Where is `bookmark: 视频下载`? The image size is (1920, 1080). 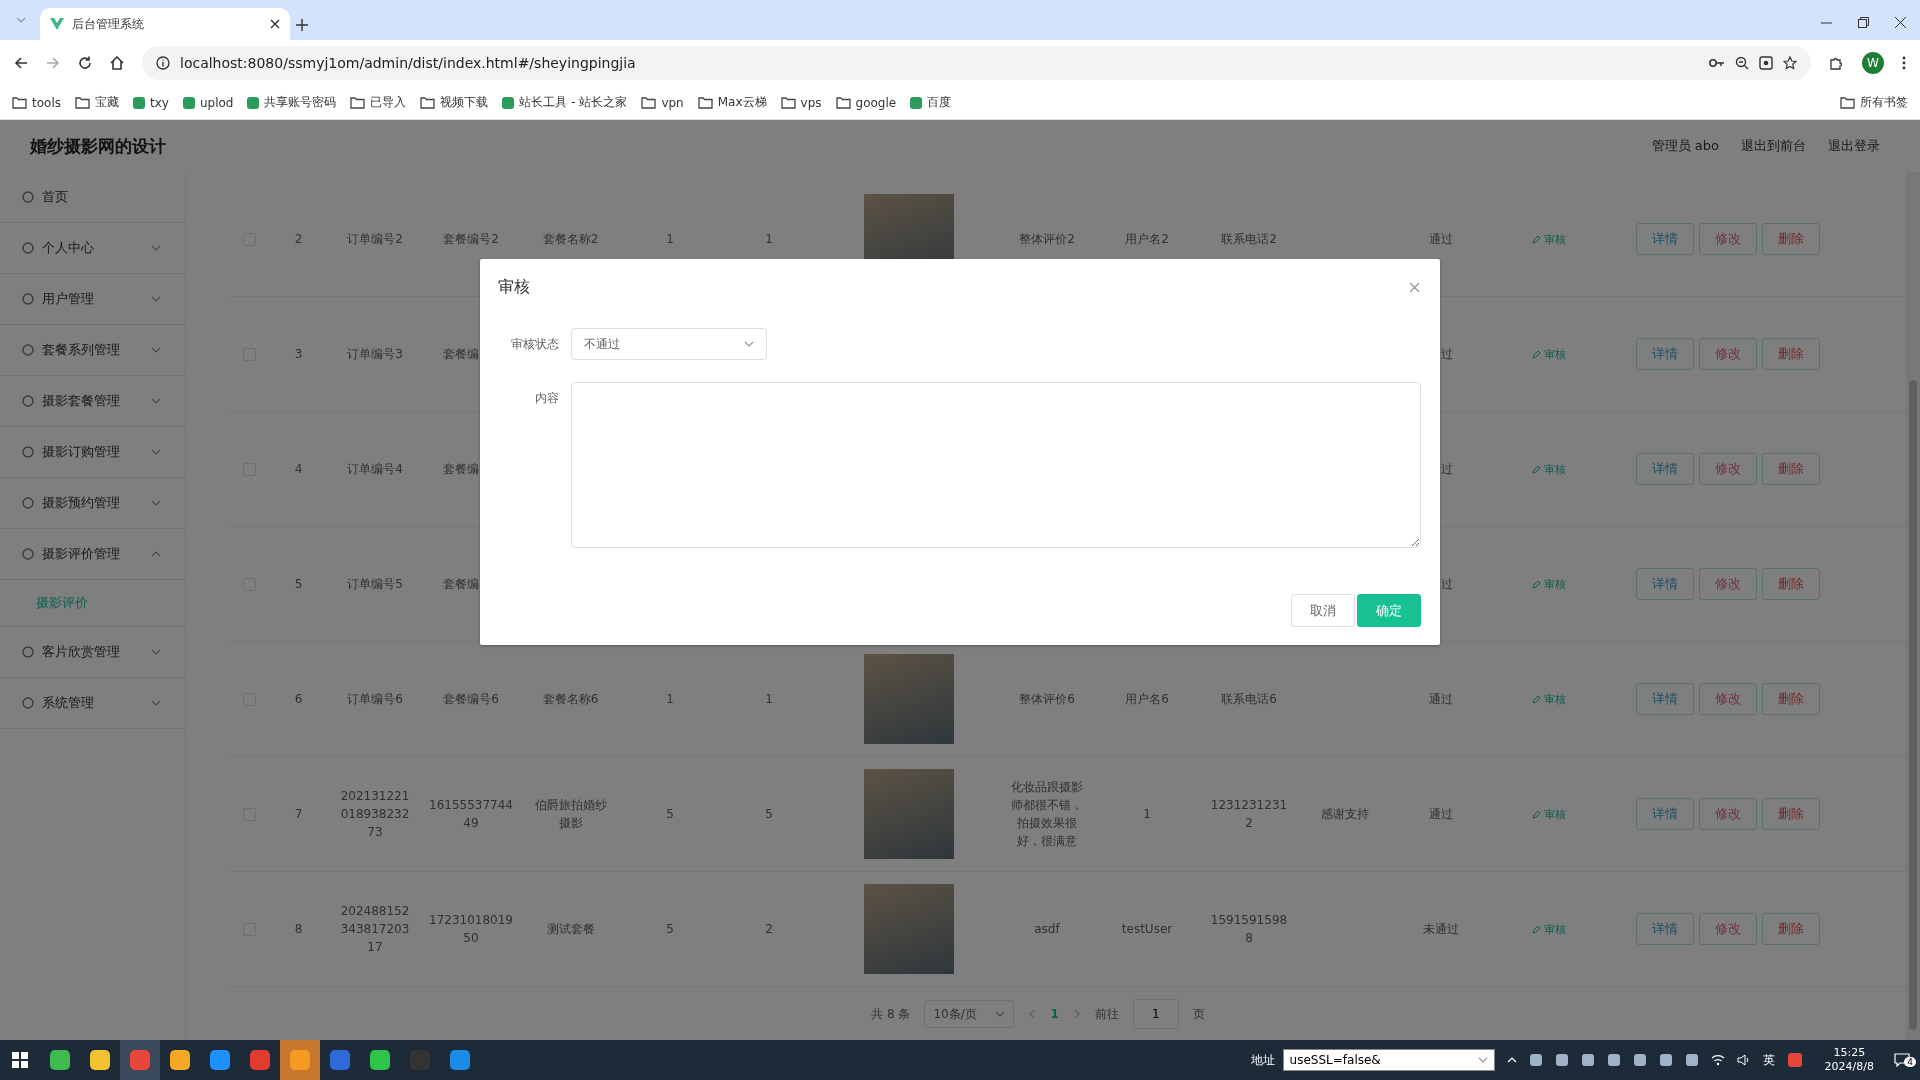
bookmark: 视频下载 is located at coordinates (454, 102).